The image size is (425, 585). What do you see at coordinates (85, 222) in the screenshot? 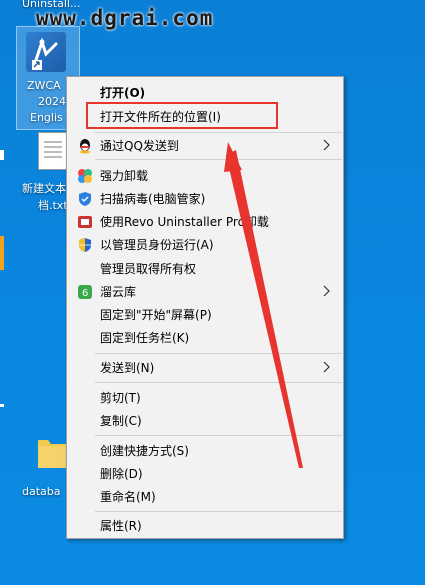
I see `revo-icon` at bounding box center [85, 222].